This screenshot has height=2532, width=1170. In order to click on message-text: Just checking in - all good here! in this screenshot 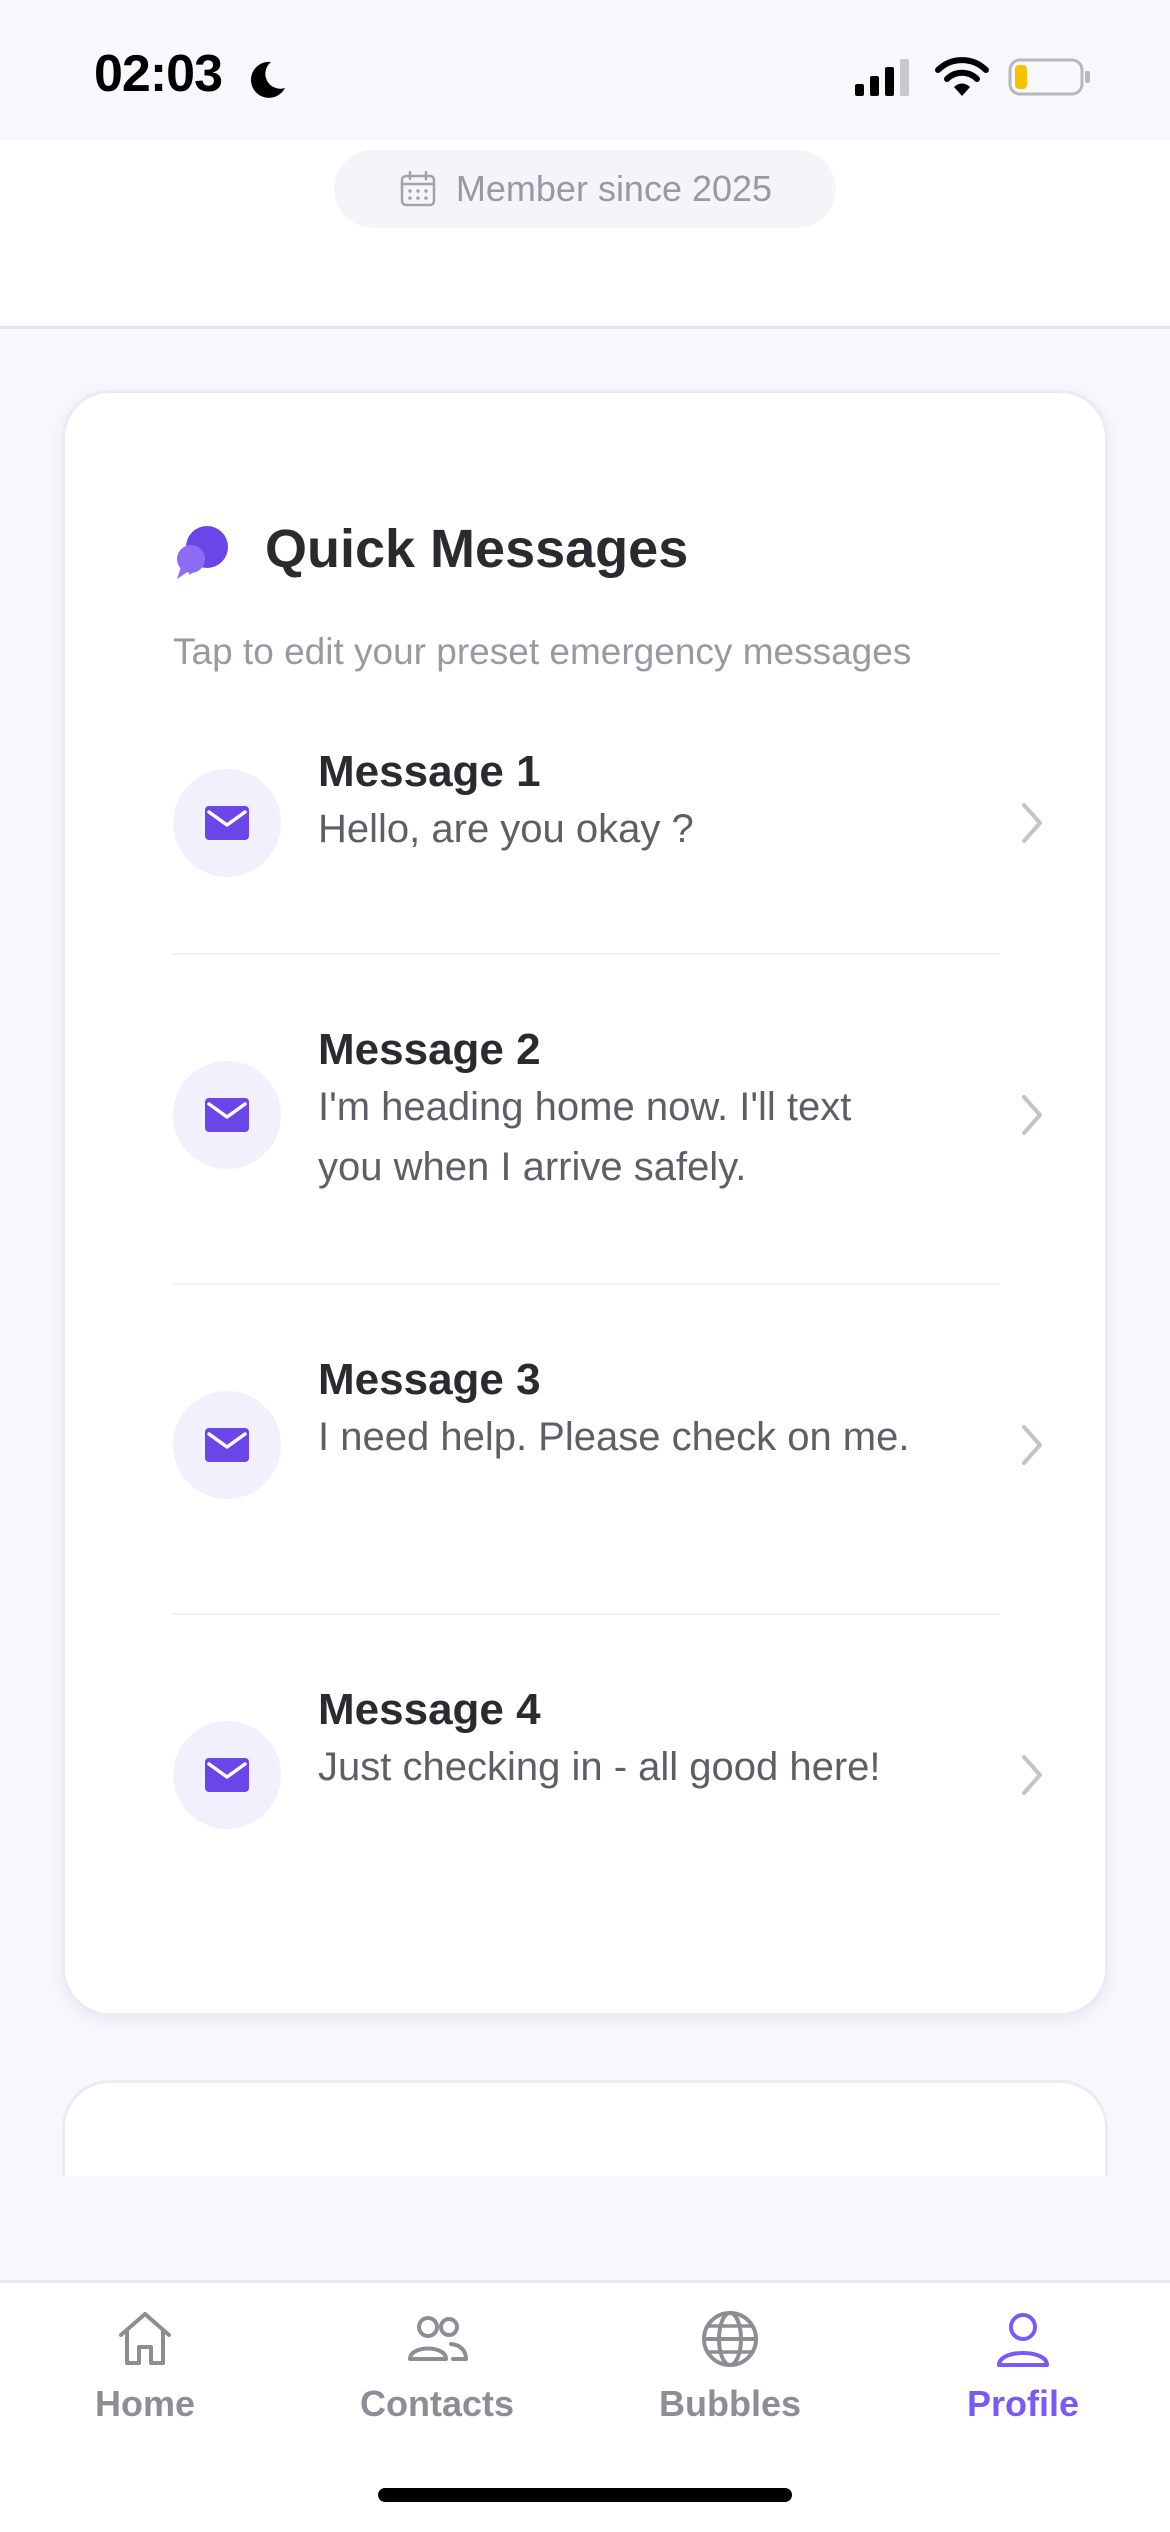, I will do `click(599, 1767)`.